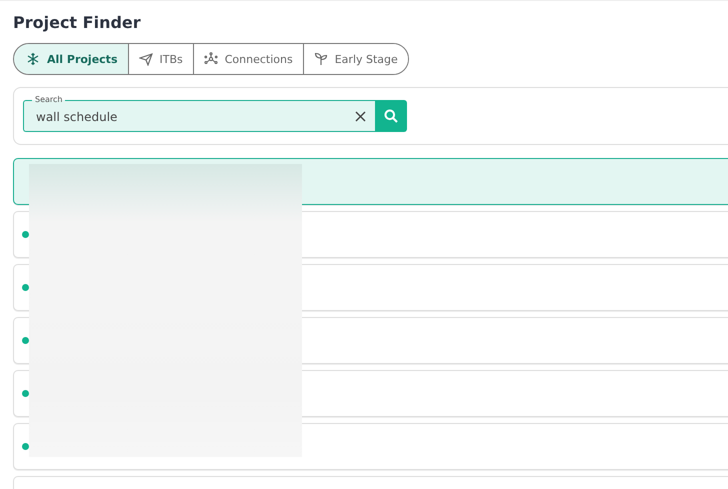 The image size is (728, 489). Describe the element at coordinates (321, 59) in the screenshot. I see `sprout-icon` at that location.